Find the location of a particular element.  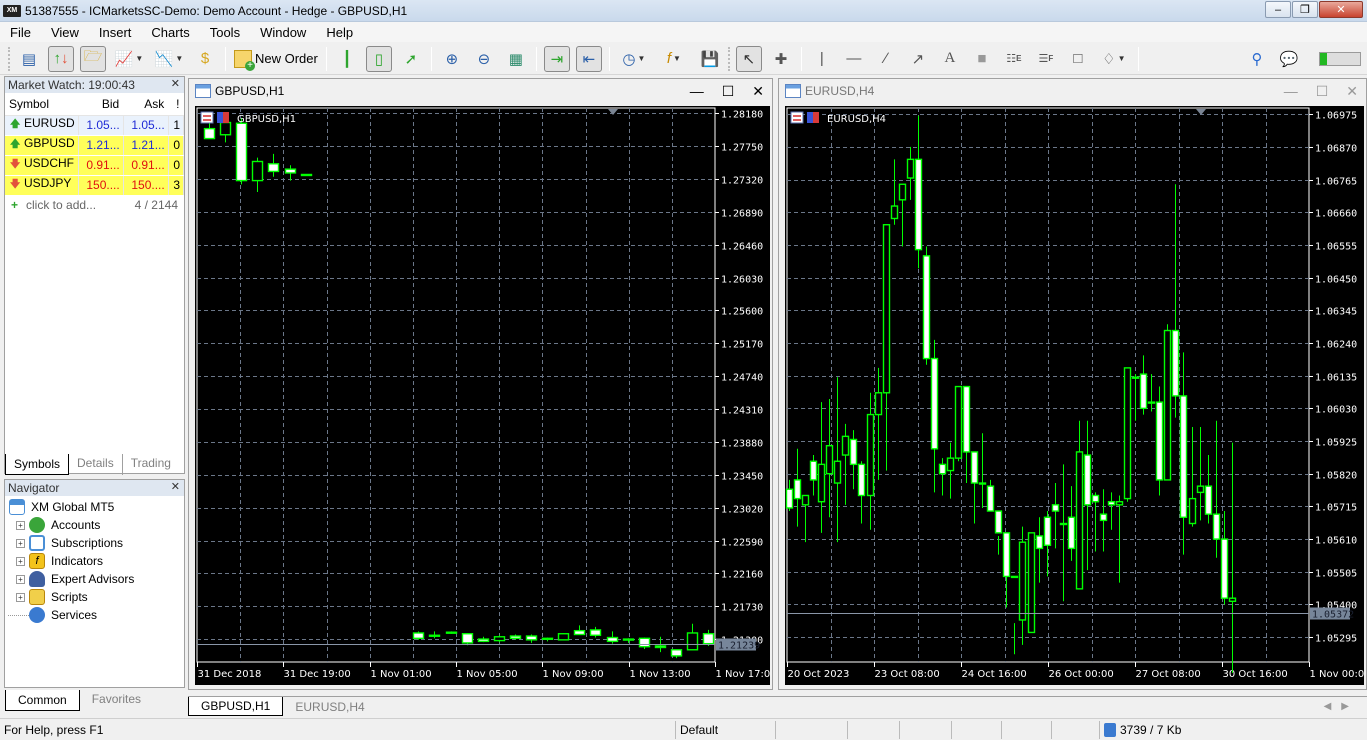

crosshair-icon: ✚ is located at coordinates (781, 59).